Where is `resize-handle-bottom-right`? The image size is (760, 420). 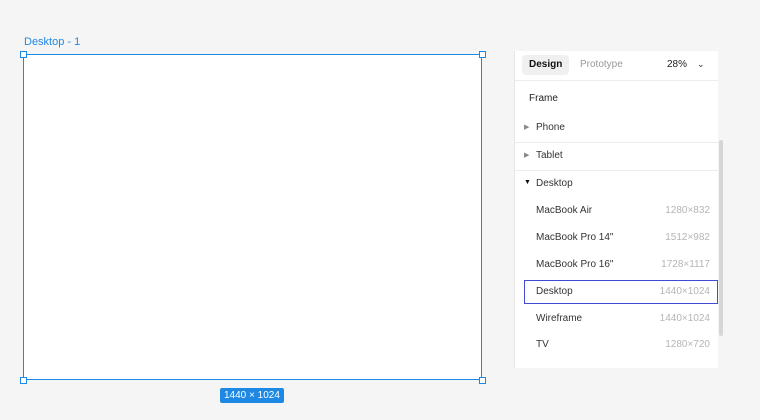 resize-handle-bottom-right is located at coordinates (482, 380).